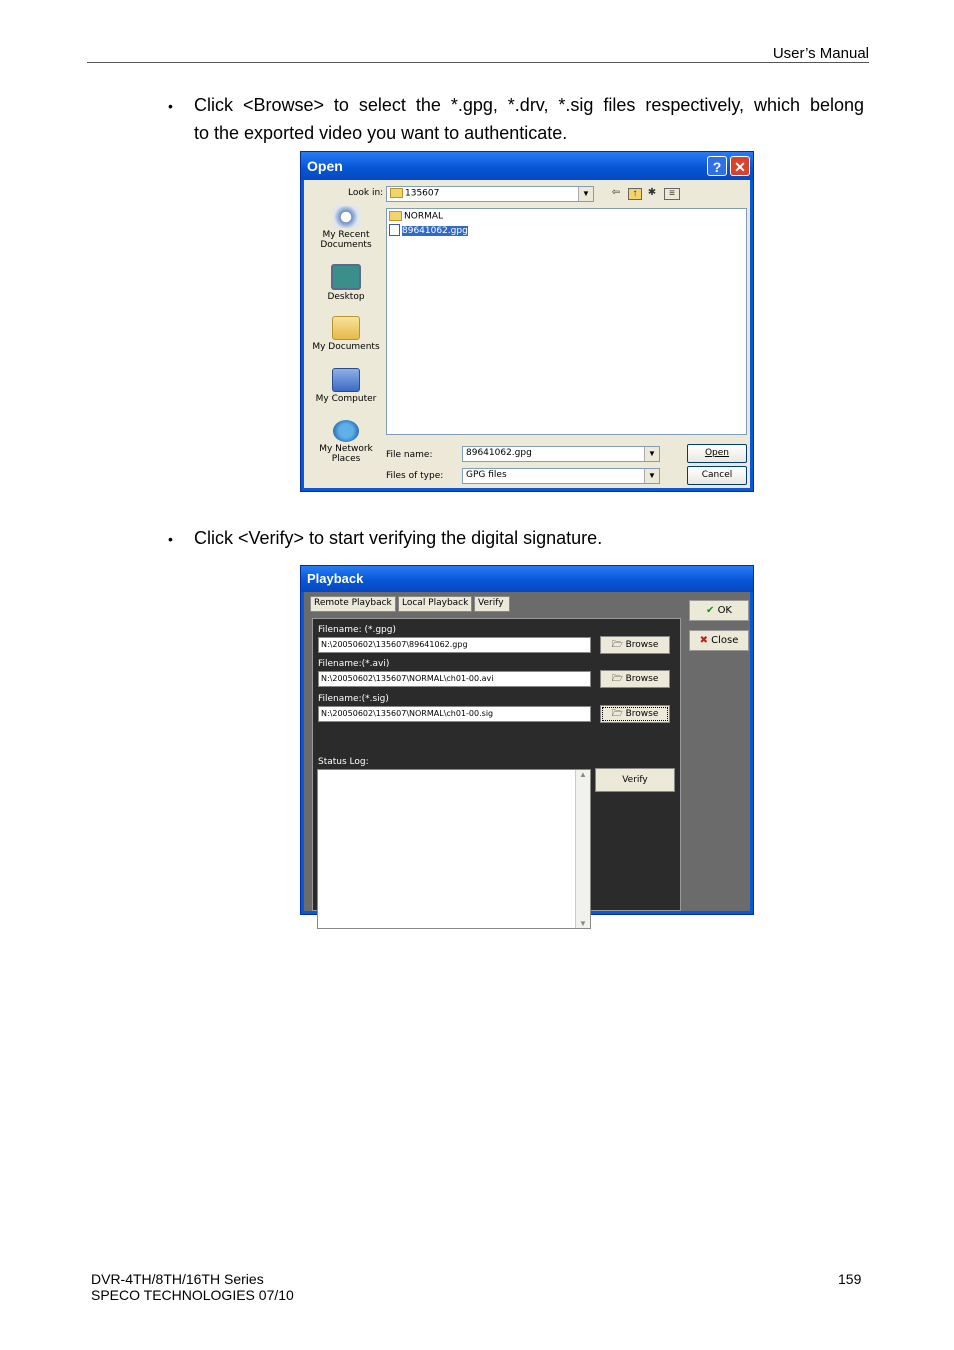 The height and width of the screenshot is (1350, 954). I want to click on check-icon: ✔, so click(710, 610).